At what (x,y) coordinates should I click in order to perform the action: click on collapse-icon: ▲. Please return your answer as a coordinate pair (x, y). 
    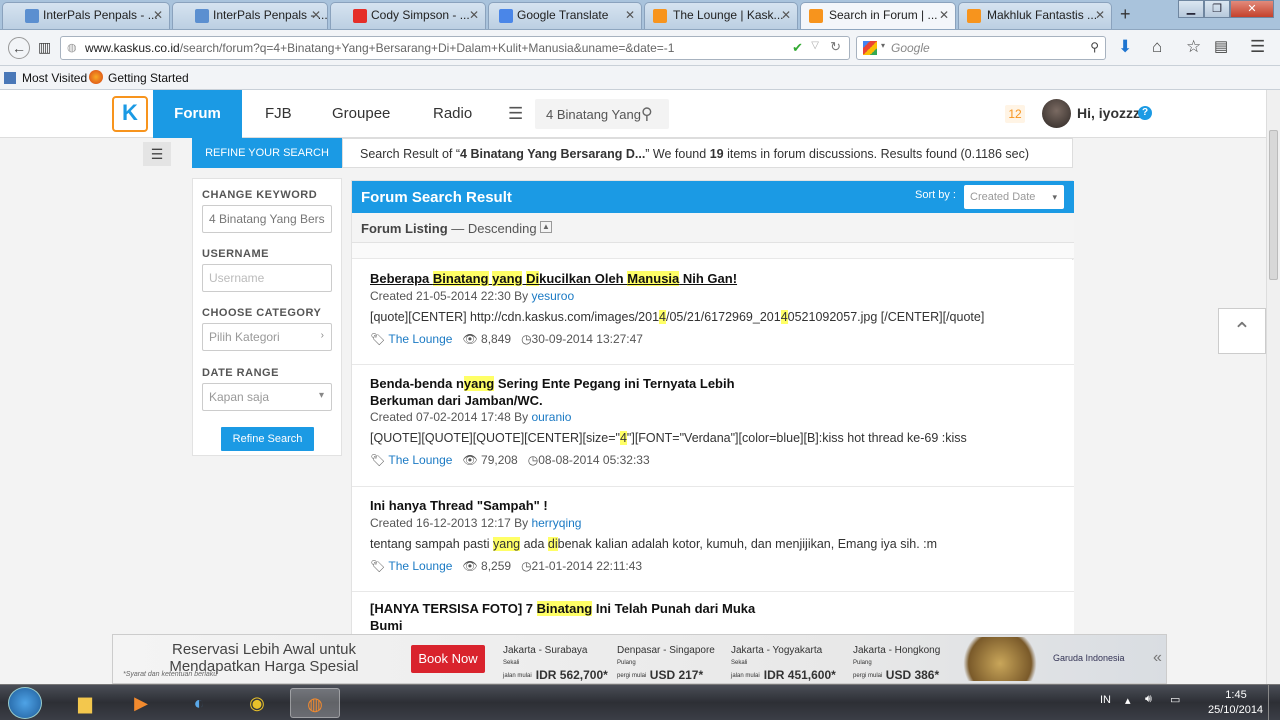
    Looking at the image, I should click on (546, 227).